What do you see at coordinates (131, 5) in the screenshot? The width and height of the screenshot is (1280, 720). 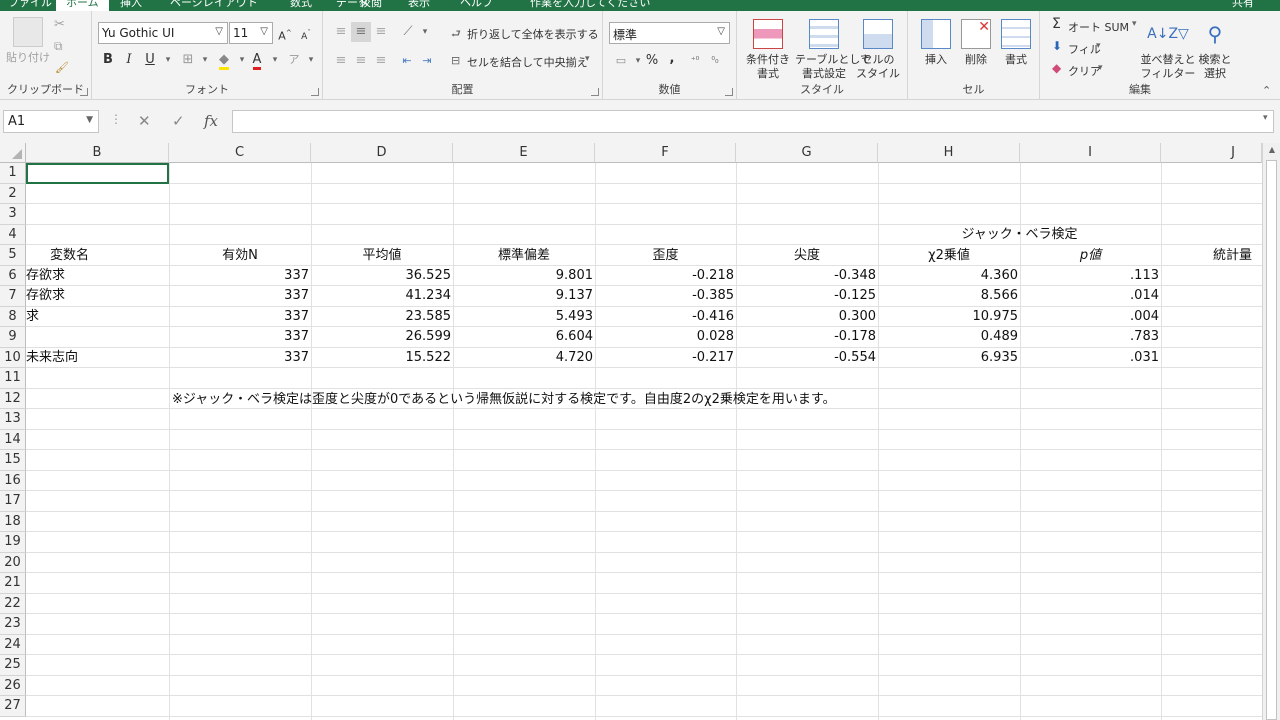 I see `tab-insert: 挿入` at bounding box center [131, 5].